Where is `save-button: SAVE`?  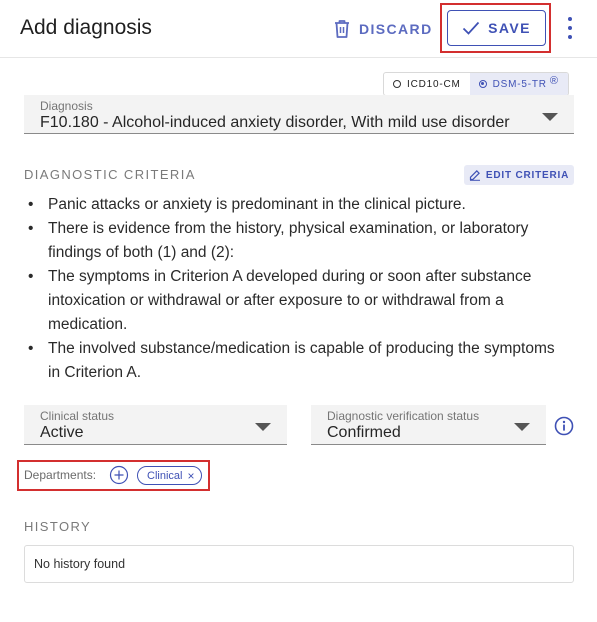
save-button: SAVE is located at coordinates (496, 28).